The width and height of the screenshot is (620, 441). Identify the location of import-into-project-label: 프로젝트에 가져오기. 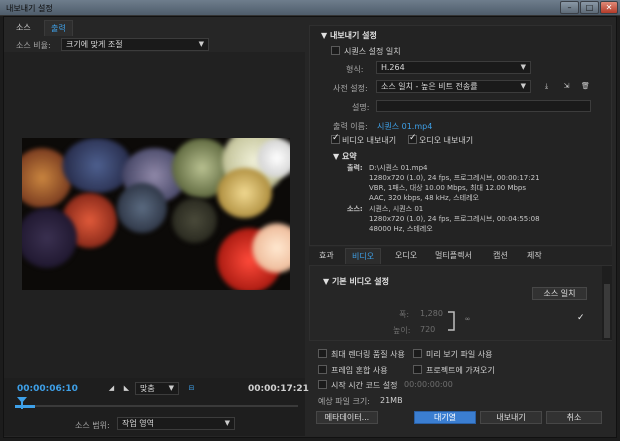
(460, 370).